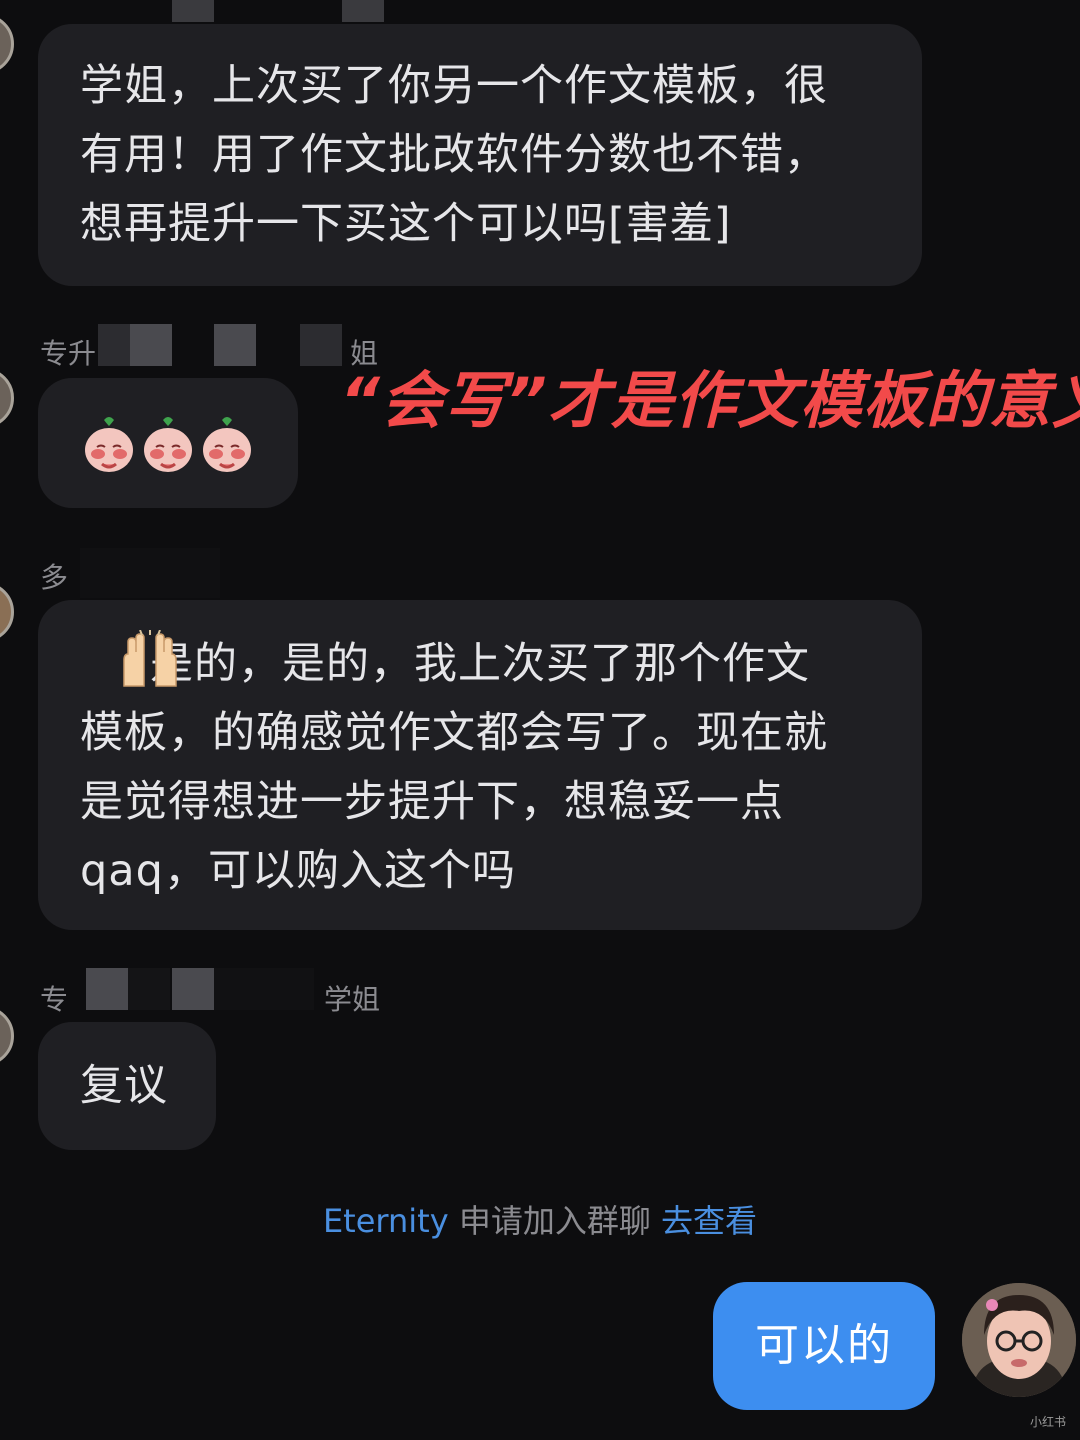  What do you see at coordinates (710, 400) in the screenshot?
I see `overlay-caption: “会写”才是作文模板的意义` at bounding box center [710, 400].